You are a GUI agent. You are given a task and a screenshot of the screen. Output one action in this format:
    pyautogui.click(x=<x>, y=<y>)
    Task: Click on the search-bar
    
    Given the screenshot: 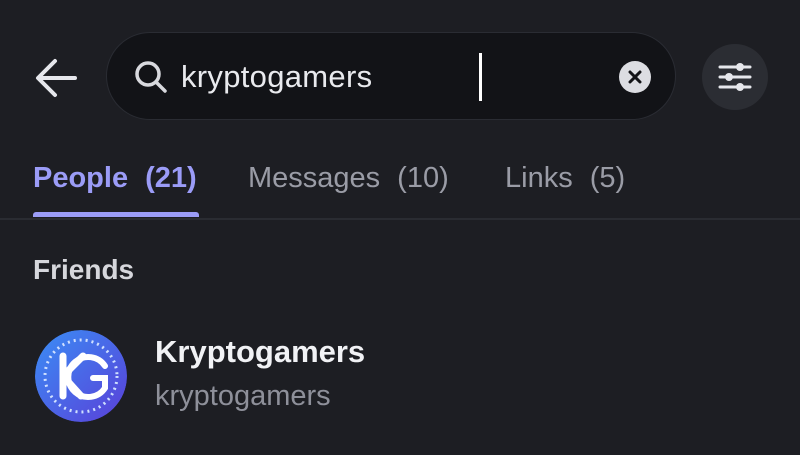 What is the action you would take?
    pyautogui.click(x=391, y=76)
    